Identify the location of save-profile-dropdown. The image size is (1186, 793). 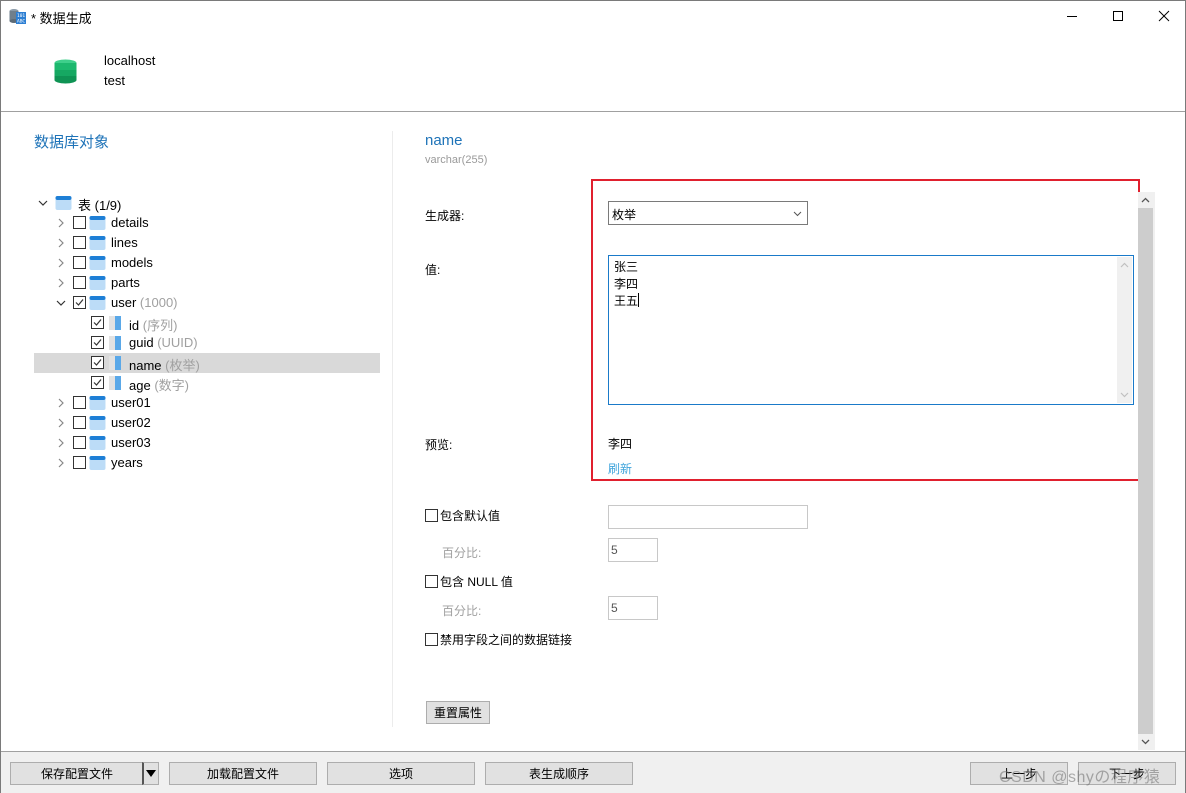
(150, 773).